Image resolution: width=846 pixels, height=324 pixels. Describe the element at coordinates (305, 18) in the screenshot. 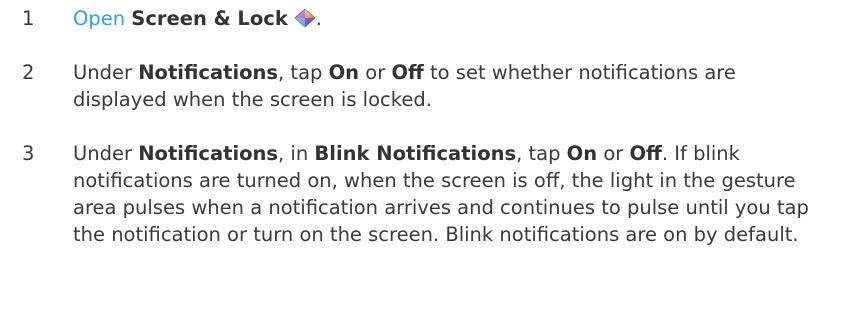

I see `screen-lock-app-icon` at that location.